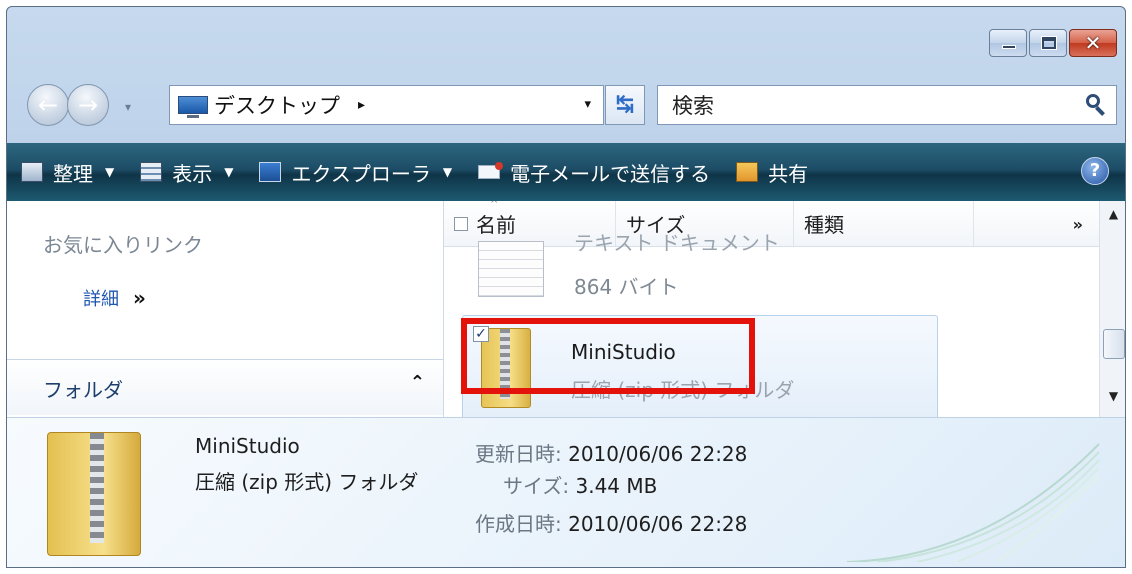 The image size is (1132, 574). I want to click on column-name-label: 名前, so click(496, 225).